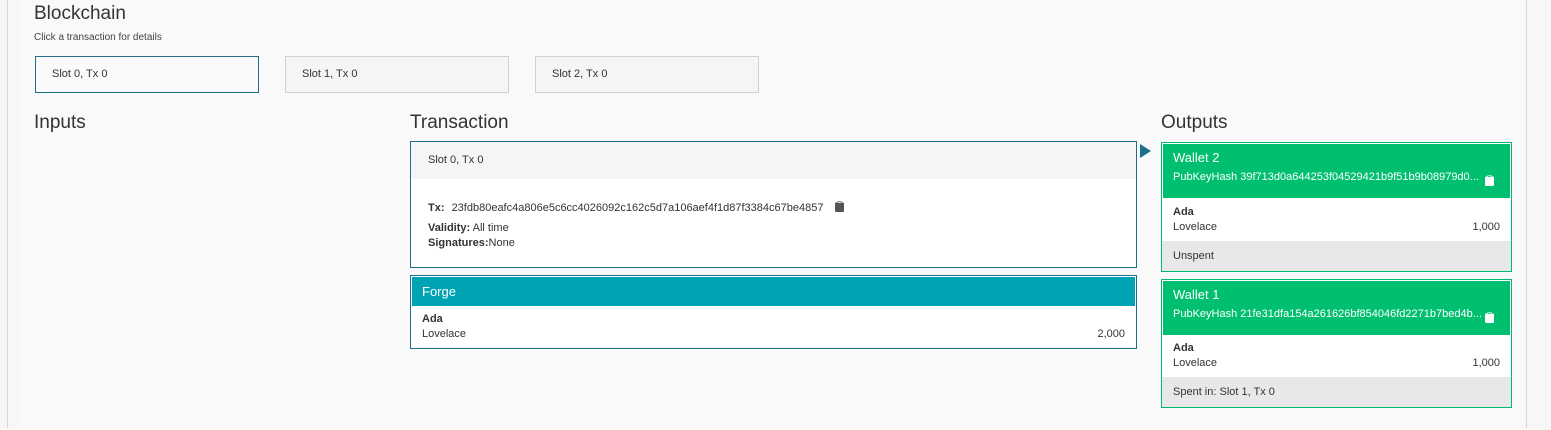 The height and width of the screenshot is (430, 1551). Describe the element at coordinates (60, 122) in the screenshot. I see `inputs-heading: Inputs` at that location.